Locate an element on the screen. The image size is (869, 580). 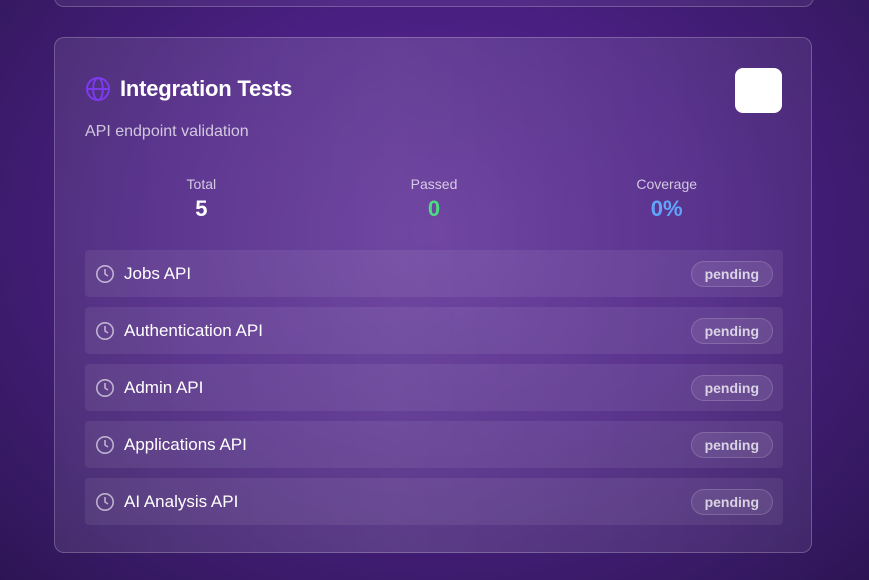
test-item-jobs-api: Jobs API pending is located at coordinates (434, 273).